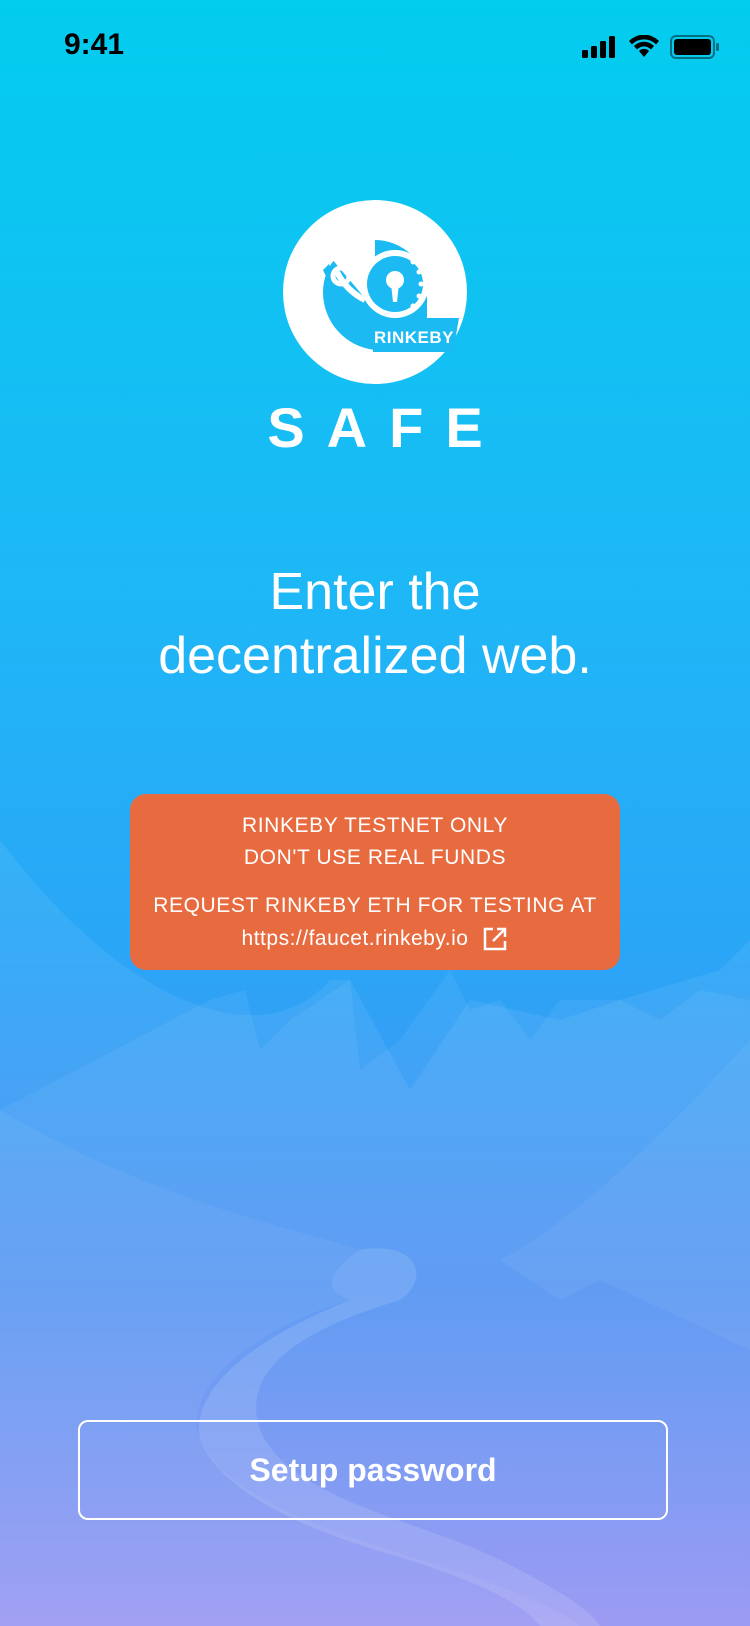 Image resolution: width=750 pixels, height=1626 pixels. I want to click on safe-lock-icon, so click(375, 292).